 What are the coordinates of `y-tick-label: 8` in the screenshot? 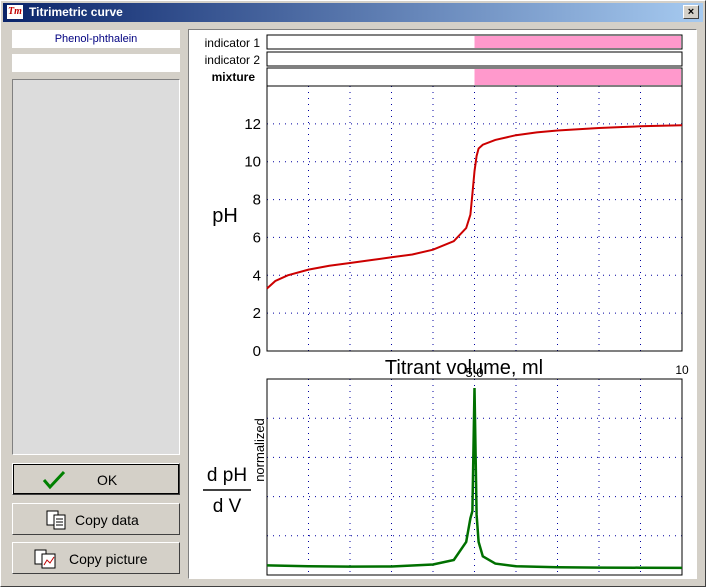 It's located at (257, 200).